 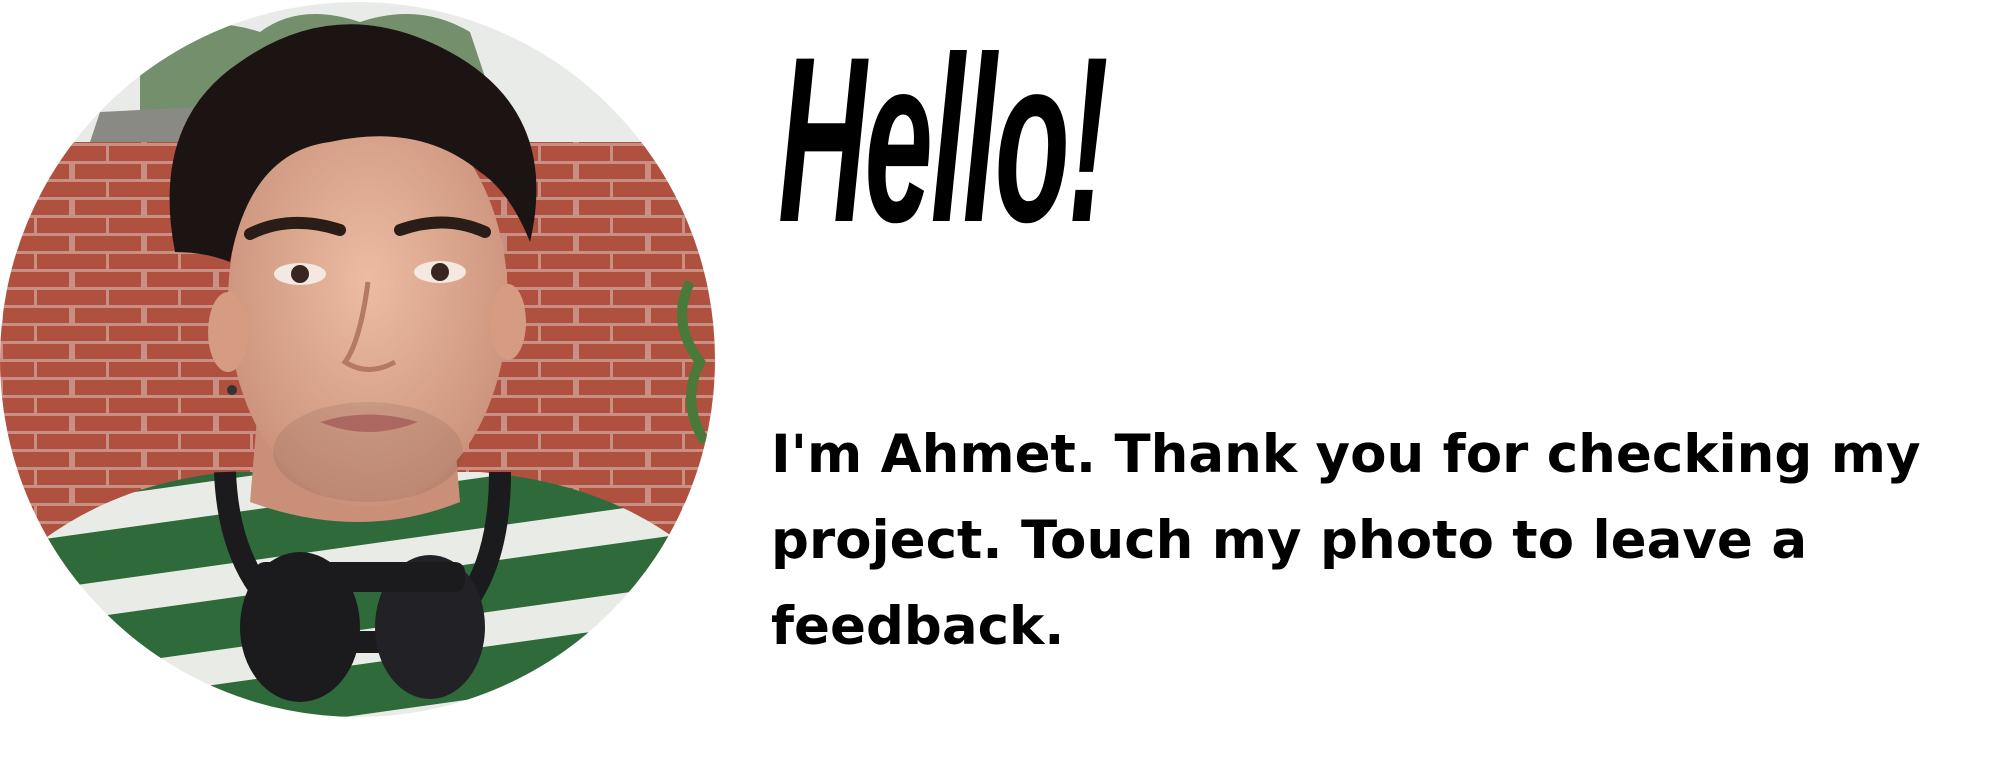 I want to click on greeting-title: Hello!, so click(x=943, y=140).